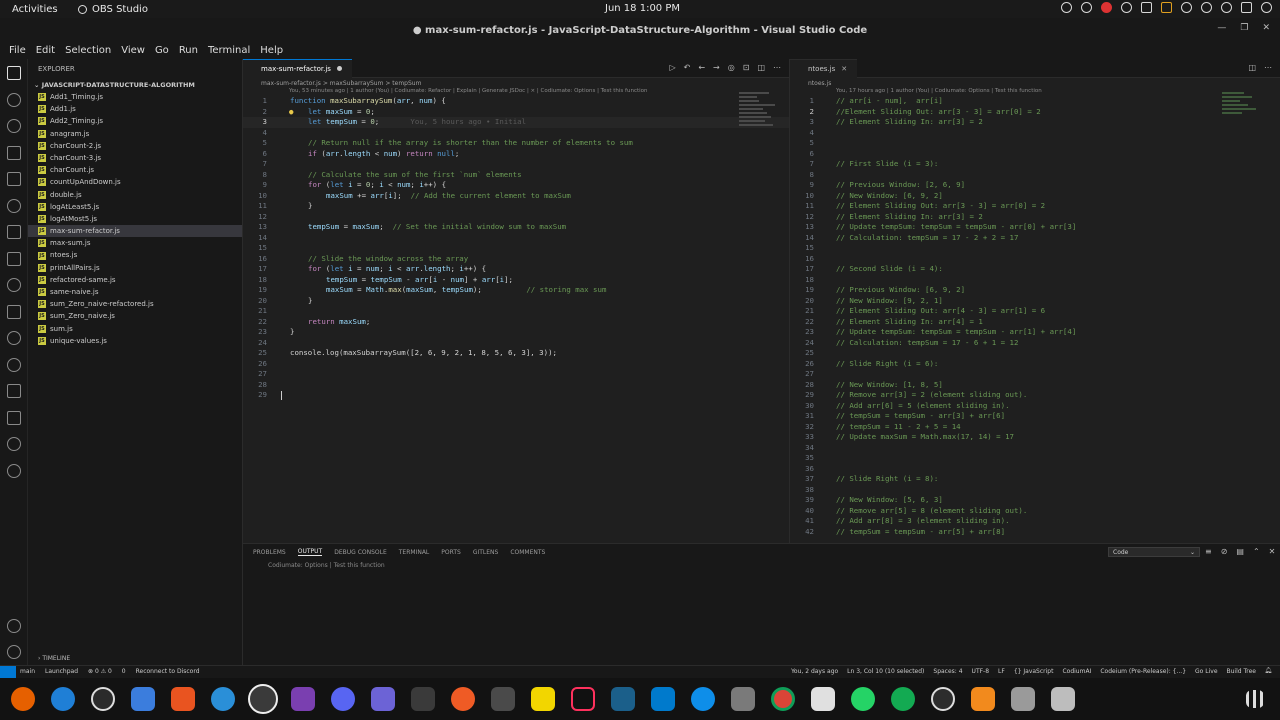 This screenshot has height=720, width=1280. What do you see at coordinates (27, 671) in the screenshot?
I see `status-item: main` at bounding box center [27, 671].